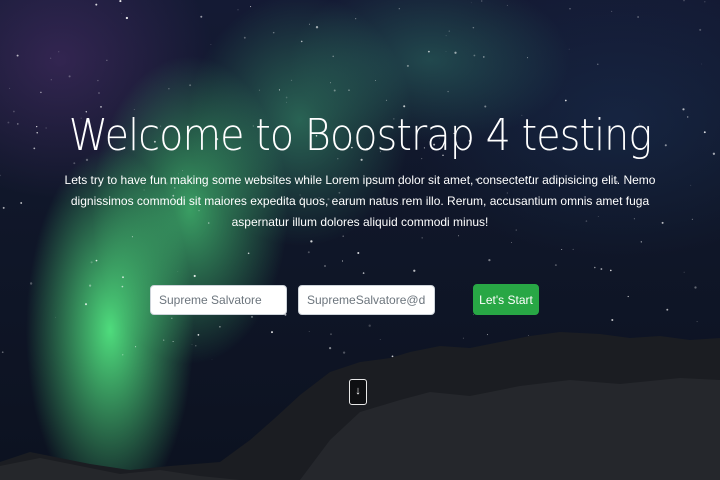  Describe the element at coordinates (360, 135) in the screenshot. I see `page-title: Welcome to Boostrap 4 testing` at that location.